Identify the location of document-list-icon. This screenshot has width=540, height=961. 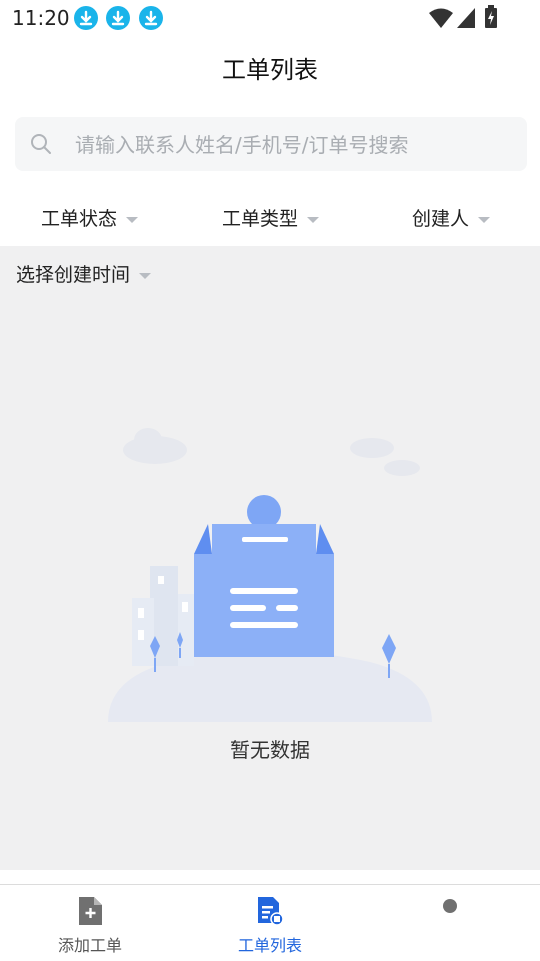
(271, 911).